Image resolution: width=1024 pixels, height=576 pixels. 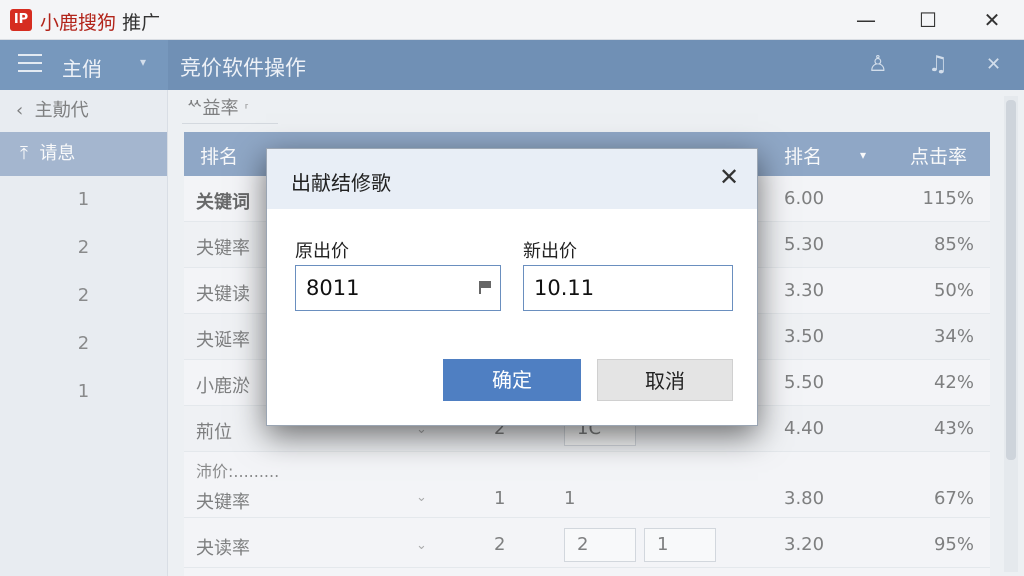 What do you see at coordinates (512, 179) in the screenshot?
I see `dialog-header: 出献结修歌 ✕` at bounding box center [512, 179].